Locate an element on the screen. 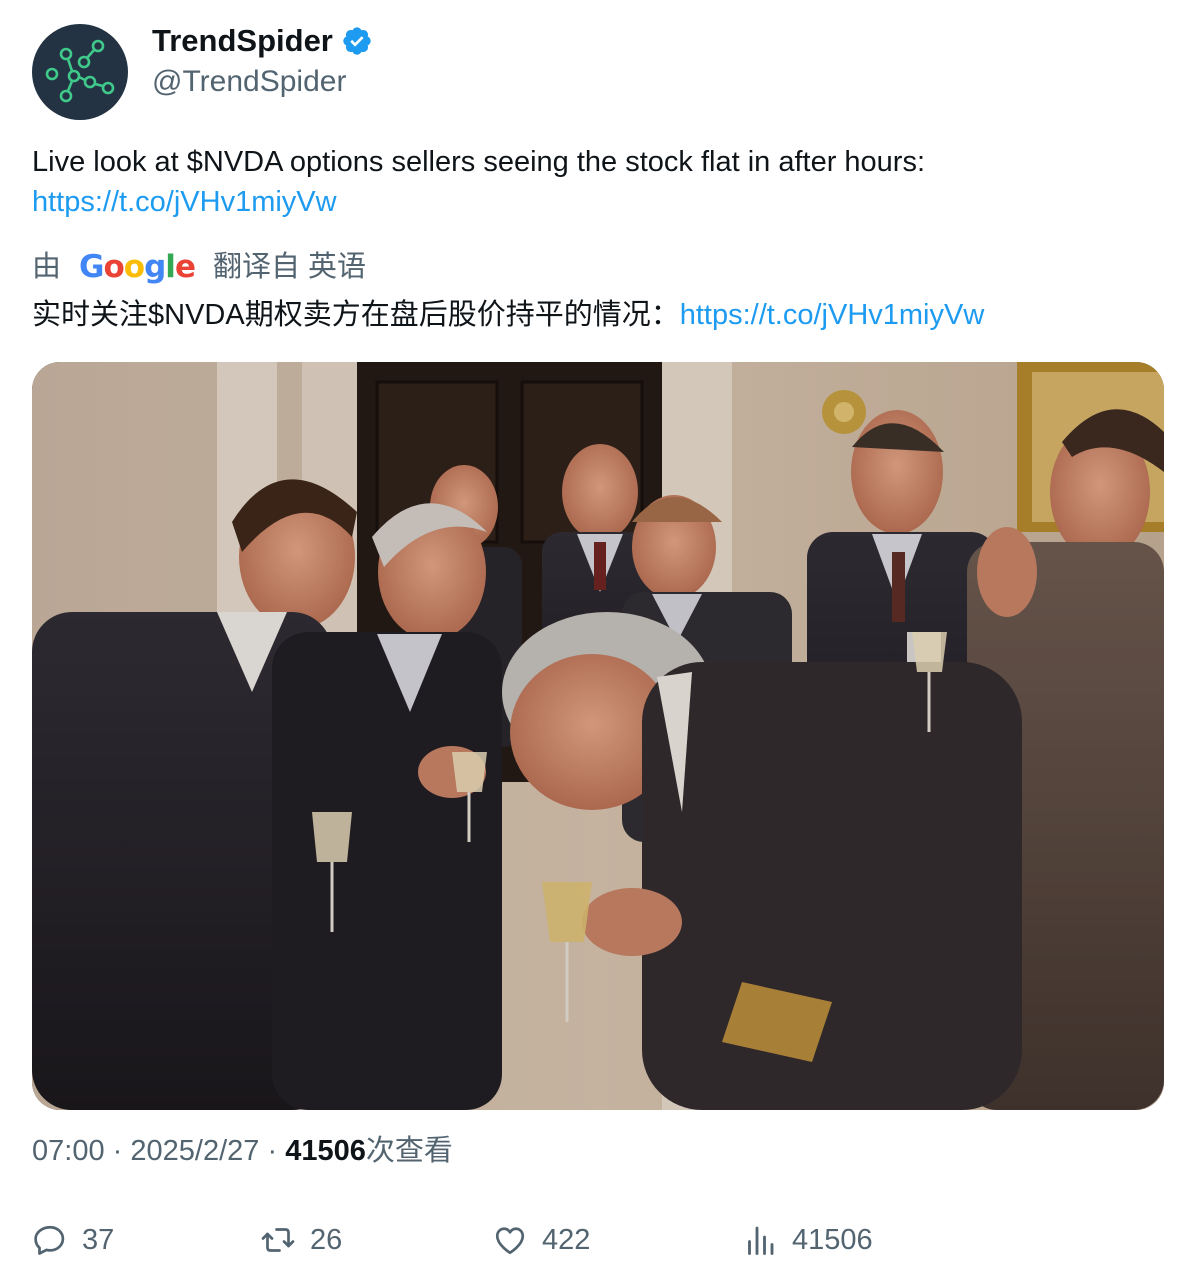 The image size is (1196, 1288). retweet-icon is located at coordinates (278, 1240).